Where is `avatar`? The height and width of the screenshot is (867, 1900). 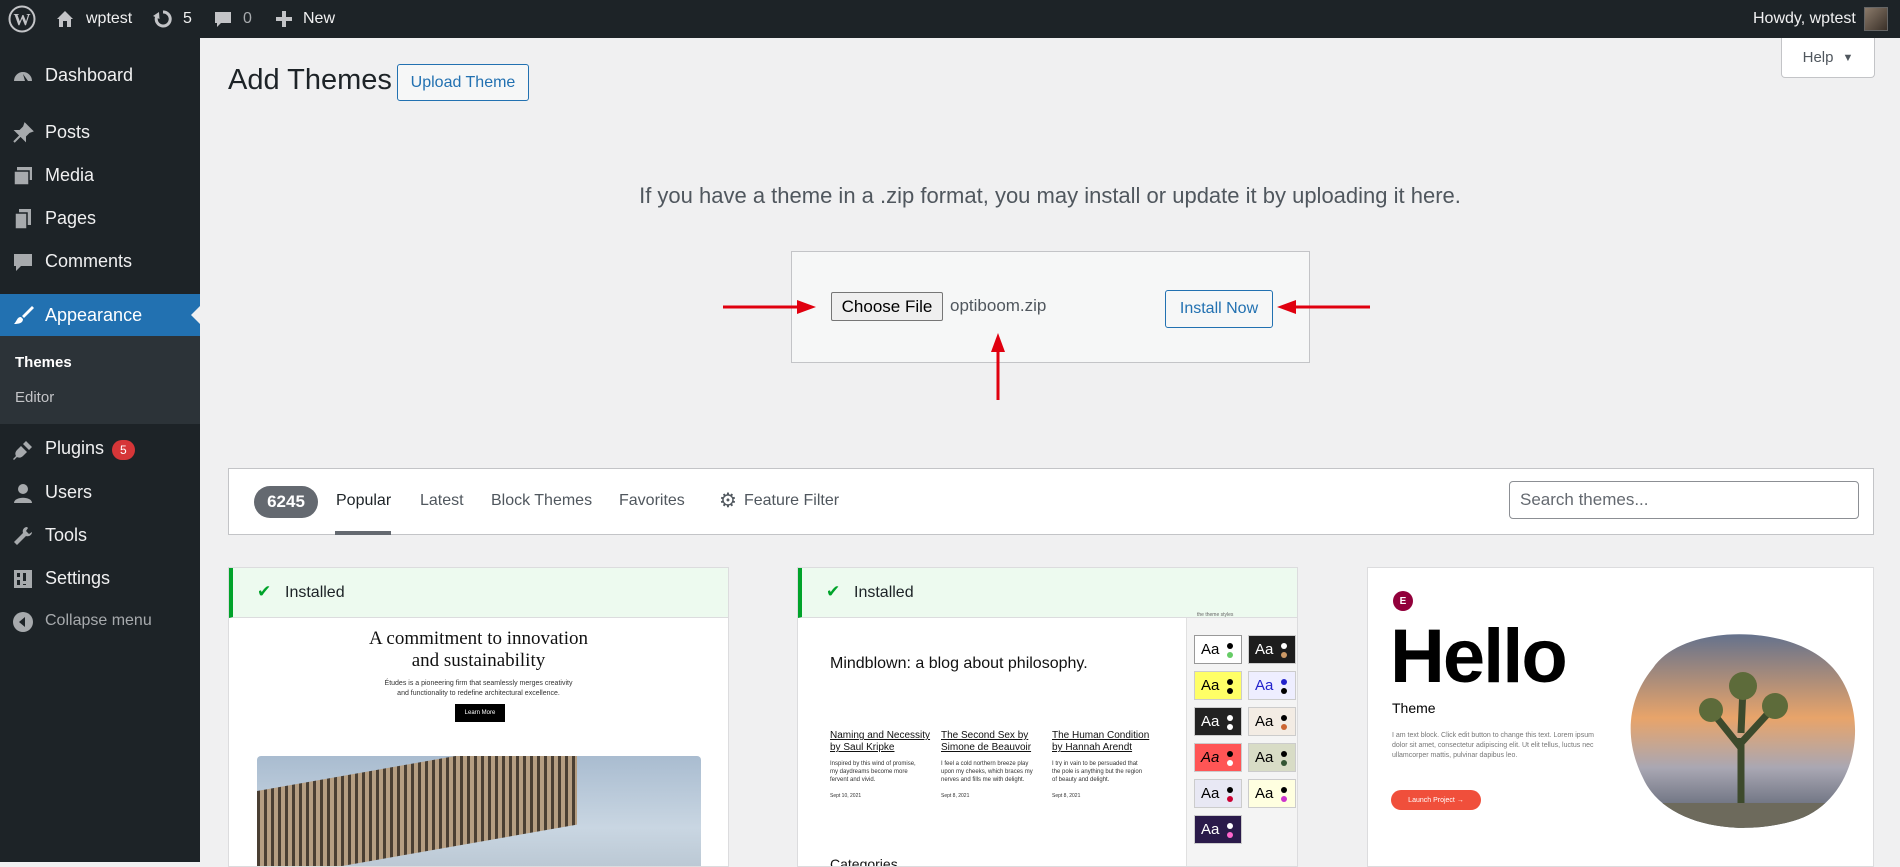
avatar is located at coordinates (1875, 19).